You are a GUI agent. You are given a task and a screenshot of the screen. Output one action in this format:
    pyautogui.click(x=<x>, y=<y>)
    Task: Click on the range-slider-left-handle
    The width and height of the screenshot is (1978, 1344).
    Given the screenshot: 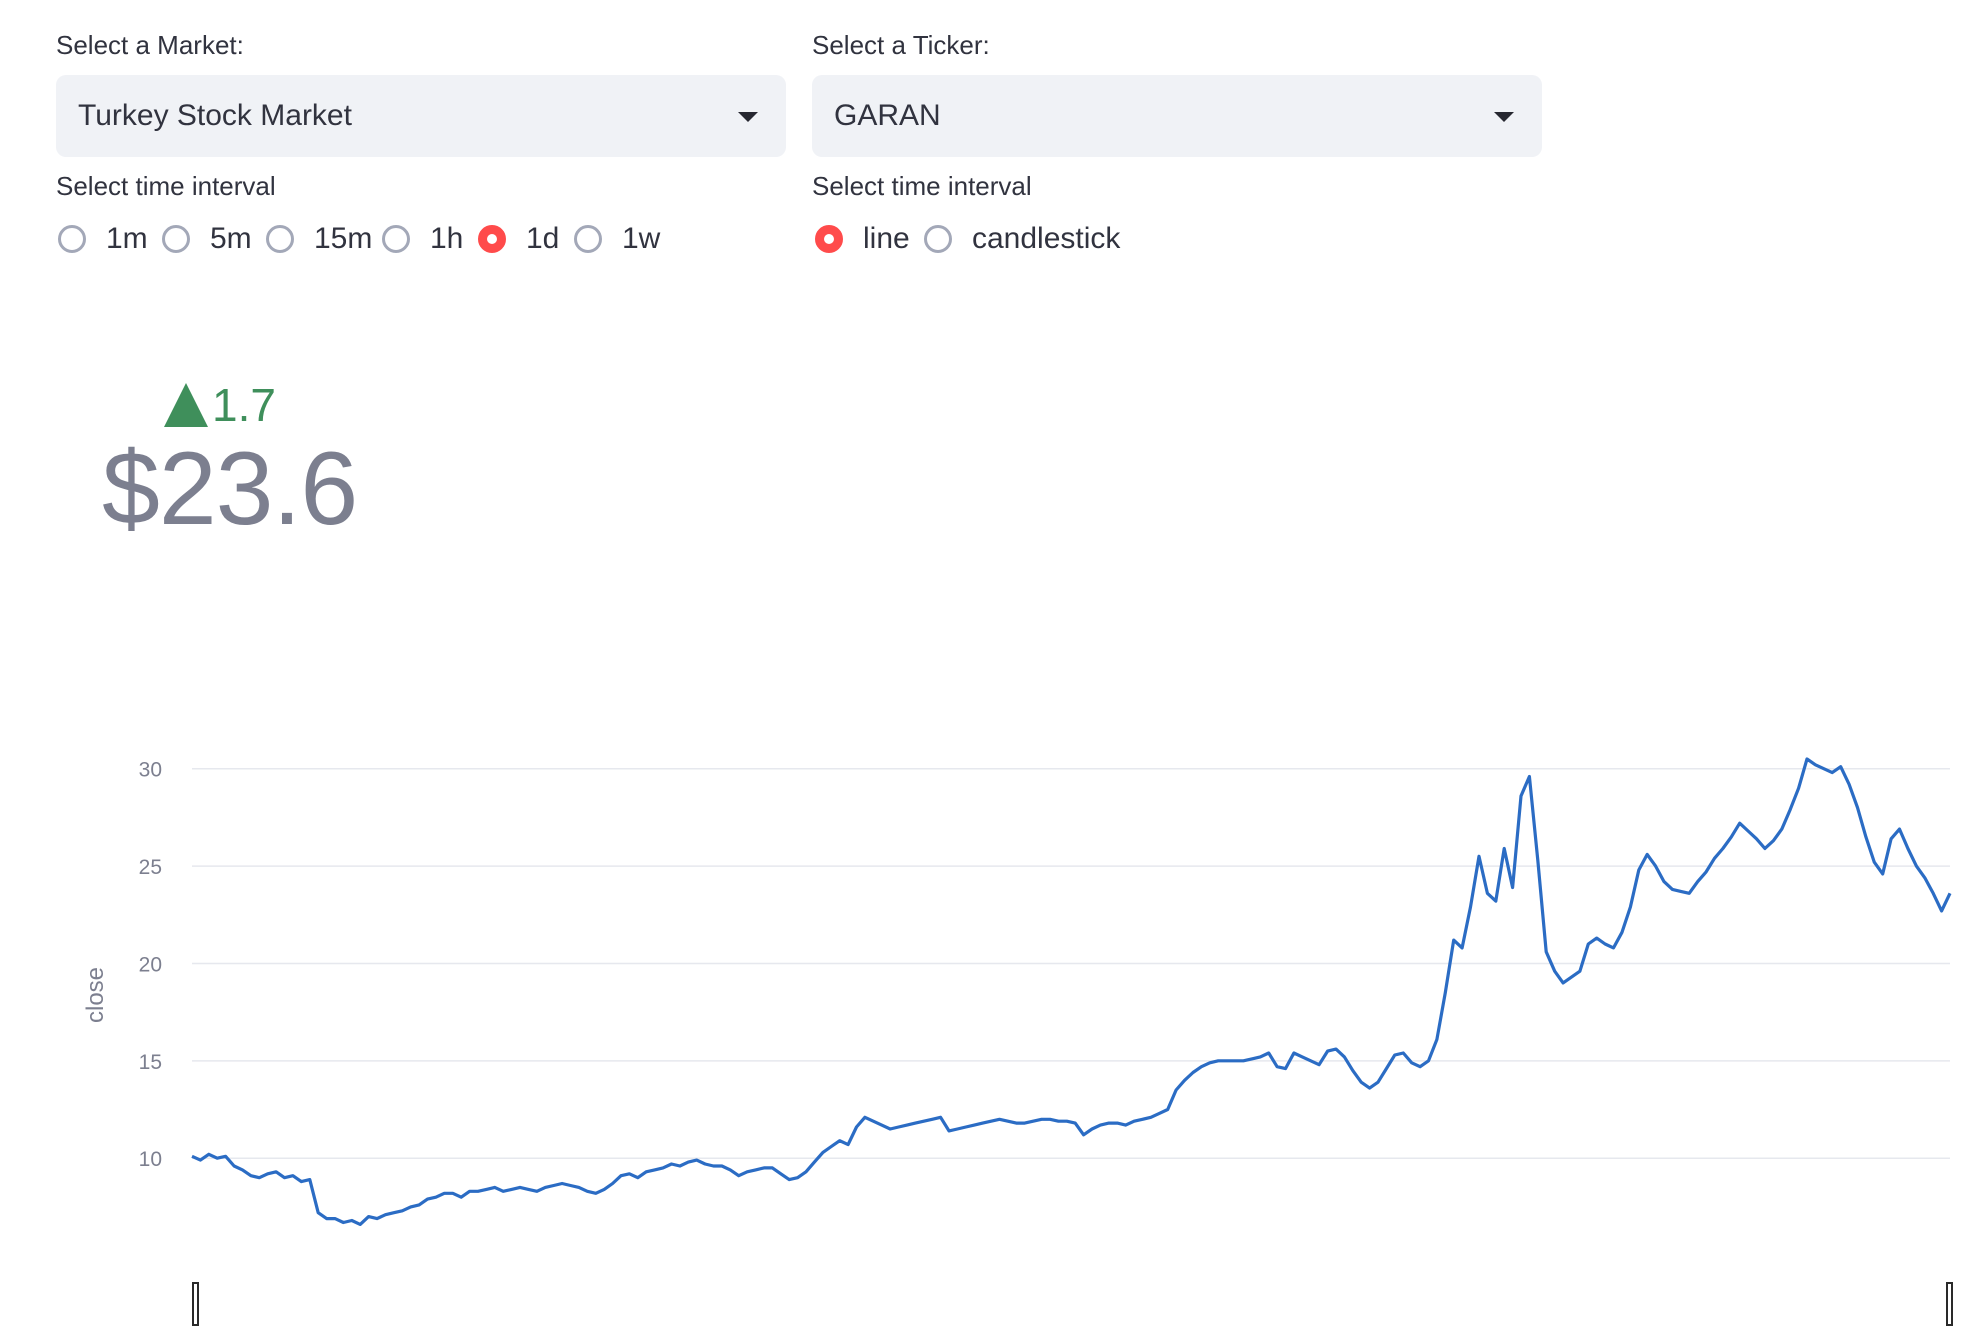 What is the action you would take?
    pyautogui.click(x=195, y=1304)
    